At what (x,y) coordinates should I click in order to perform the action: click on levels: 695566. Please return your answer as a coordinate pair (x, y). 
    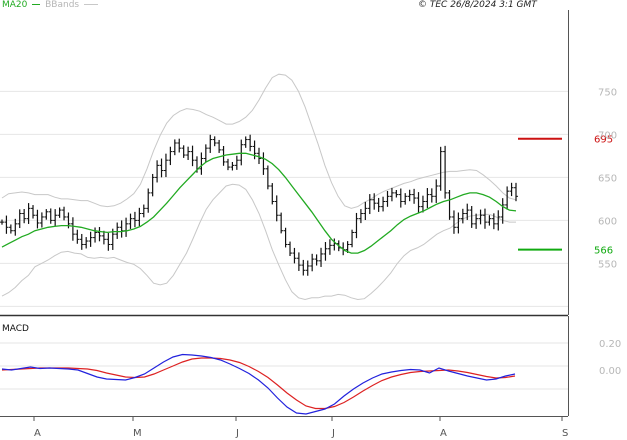
    Looking at the image, I should click on (565, 196).